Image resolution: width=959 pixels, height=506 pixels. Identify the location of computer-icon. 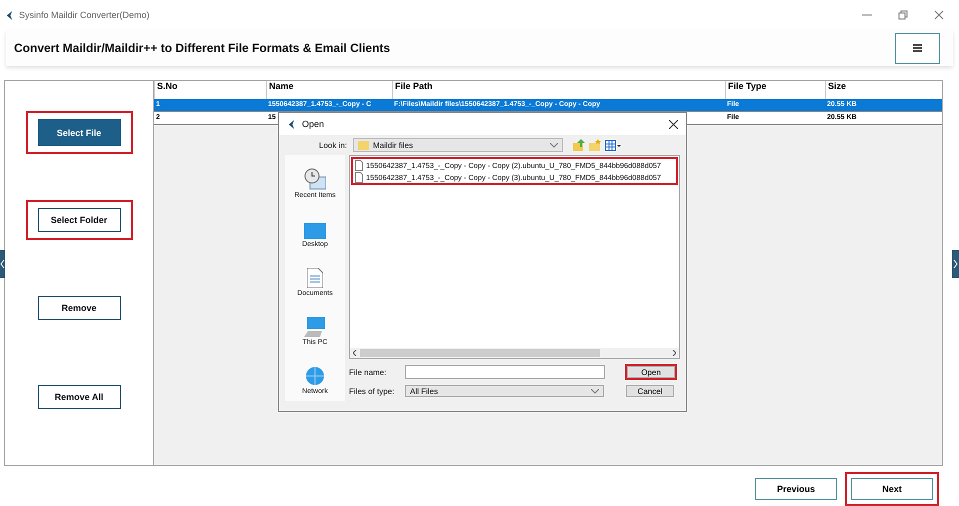
(315, 327).